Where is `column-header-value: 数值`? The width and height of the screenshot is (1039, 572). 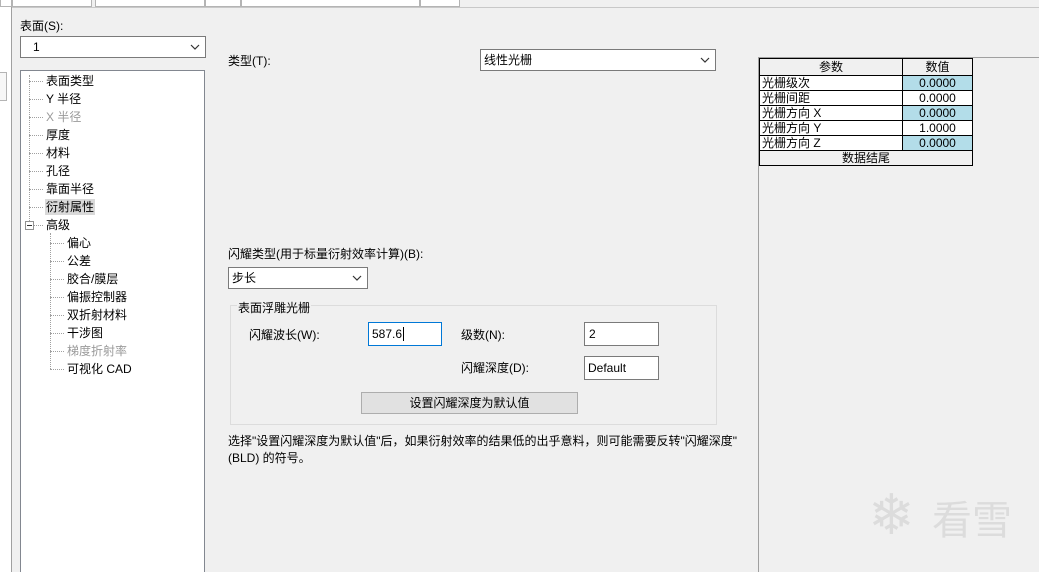
column-header-value: 数值 is located at coordinates (937, 67).